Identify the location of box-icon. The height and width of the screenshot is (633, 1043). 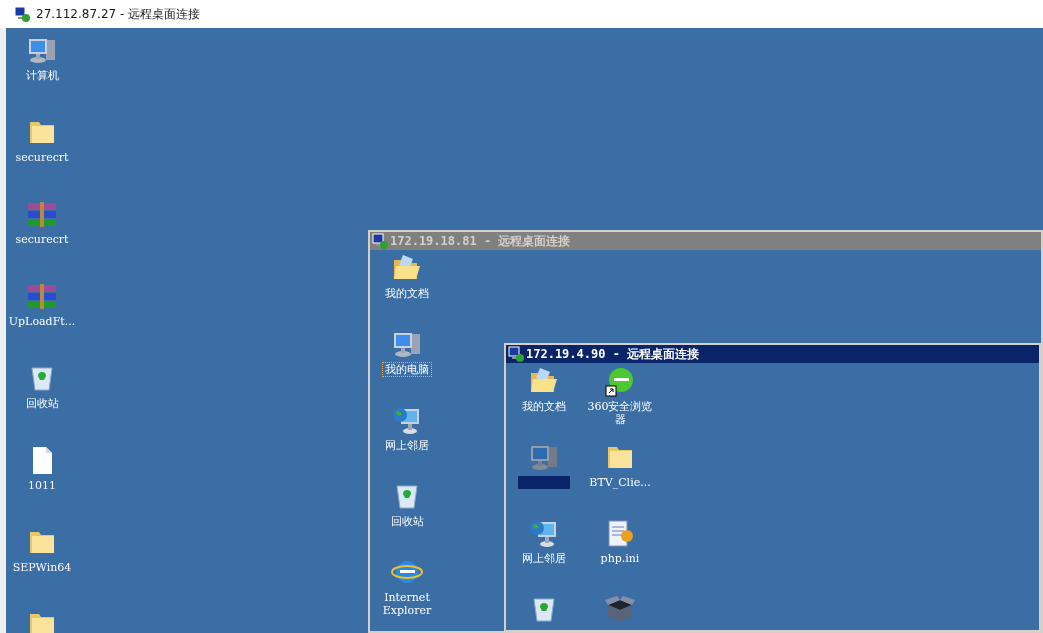
(620, 609).